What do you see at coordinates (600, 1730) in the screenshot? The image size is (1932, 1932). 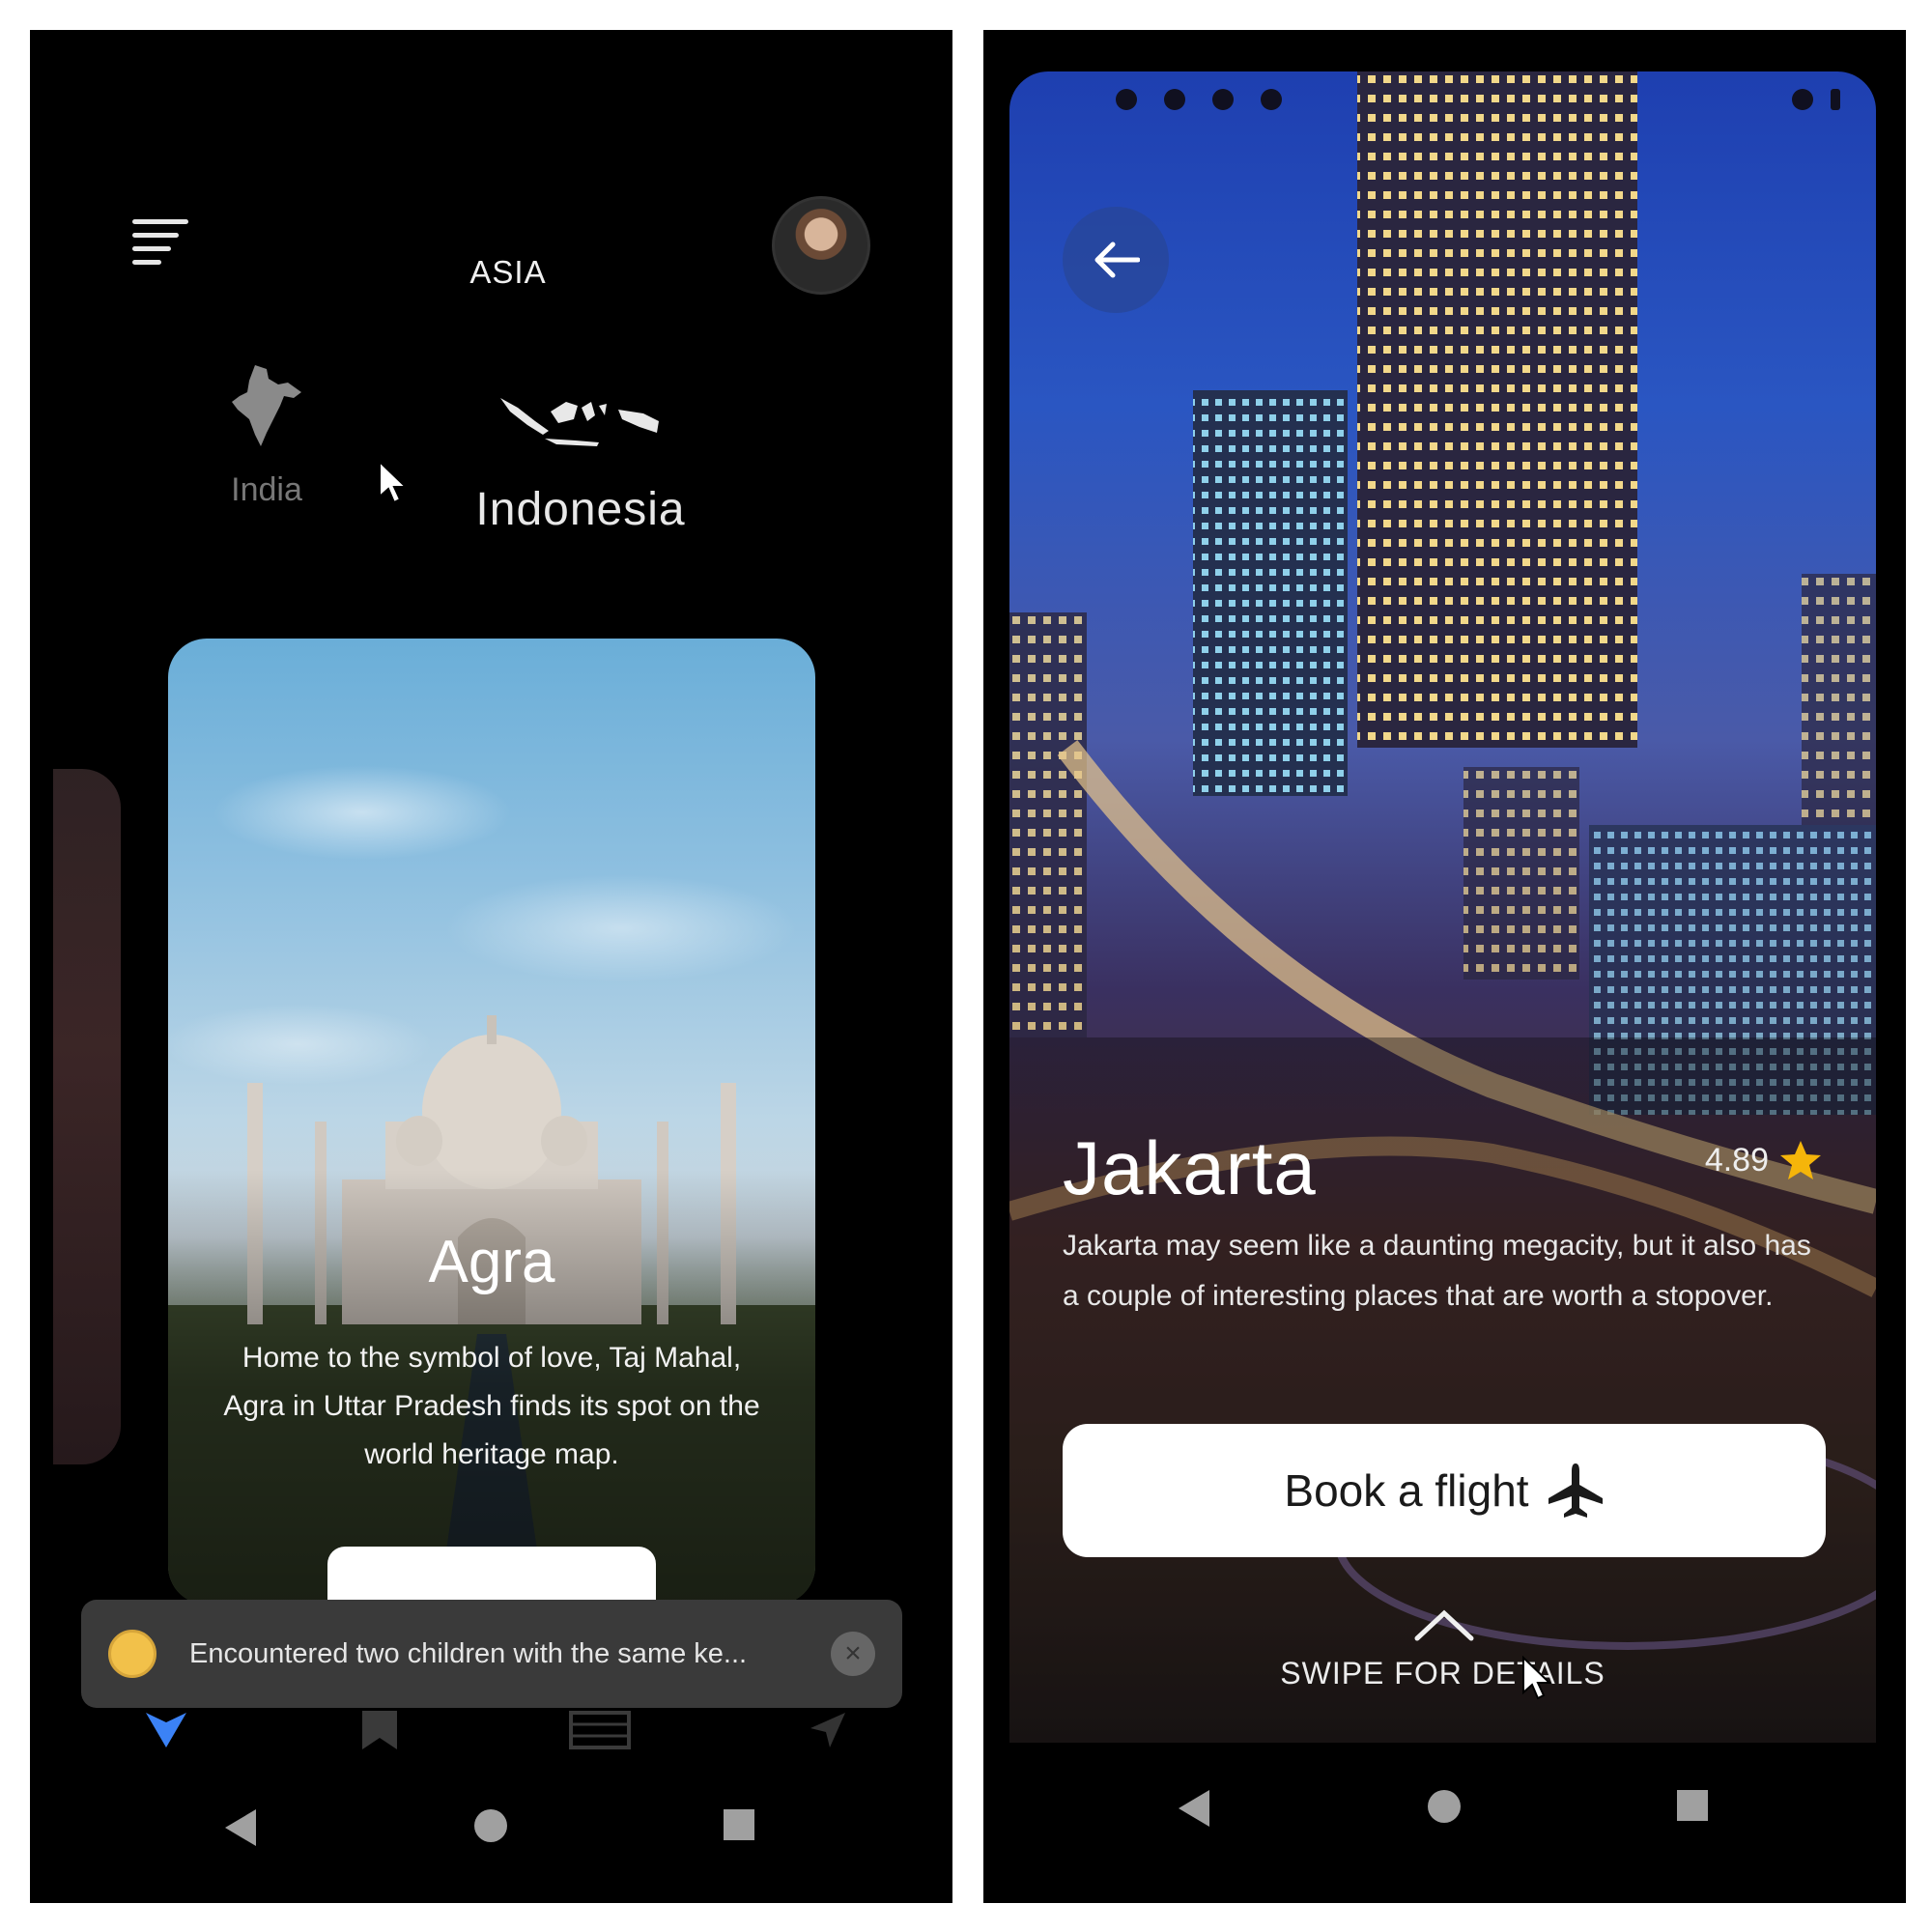 I see `calendar-icon` at bounding box center [600, 1730].